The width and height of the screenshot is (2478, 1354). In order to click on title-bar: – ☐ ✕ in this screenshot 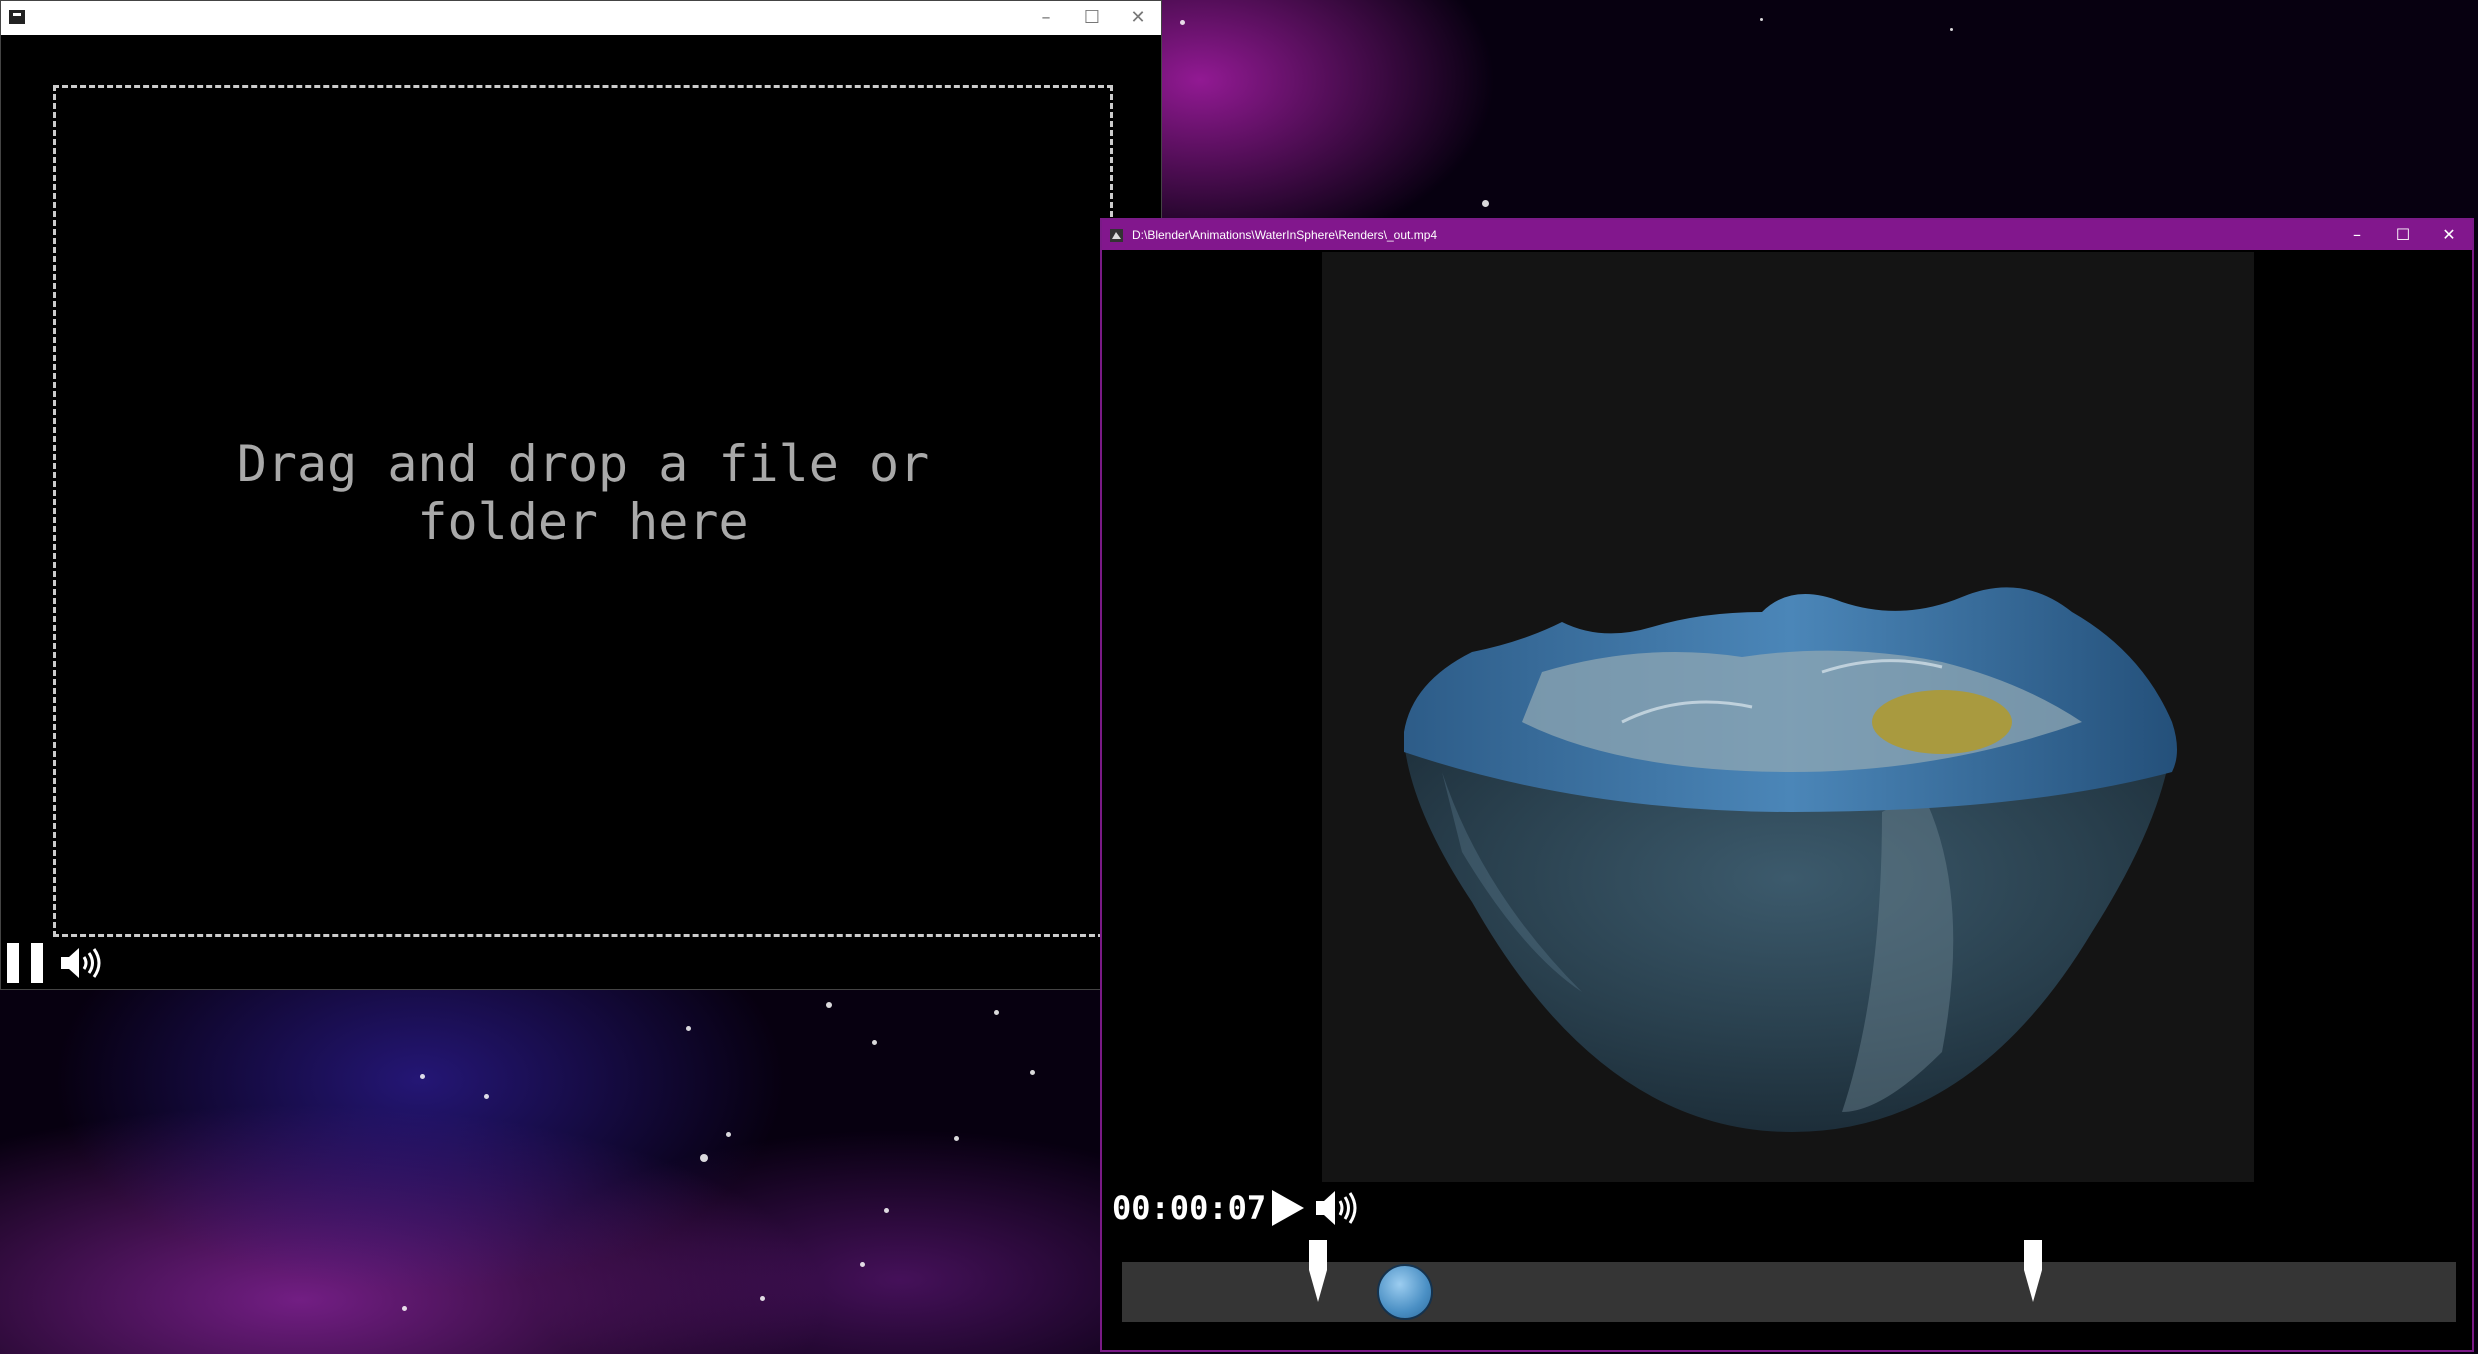, I will do `click(581, 18)`.